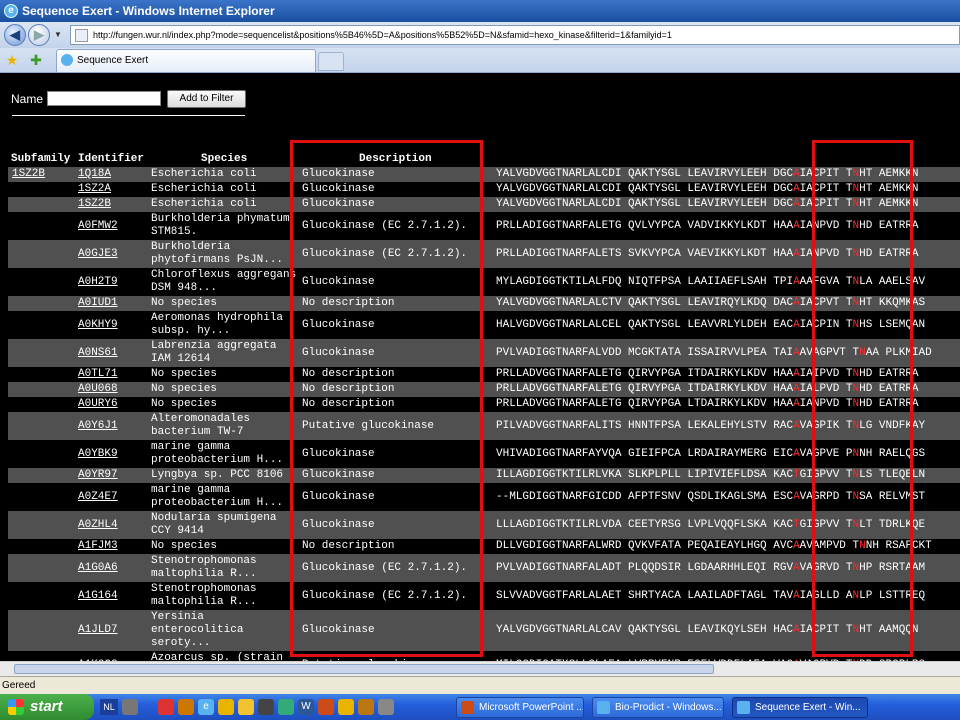 This screenshot has width=960, height=720. I want to click on favorites-star-icon: ★, so click(12, 60).